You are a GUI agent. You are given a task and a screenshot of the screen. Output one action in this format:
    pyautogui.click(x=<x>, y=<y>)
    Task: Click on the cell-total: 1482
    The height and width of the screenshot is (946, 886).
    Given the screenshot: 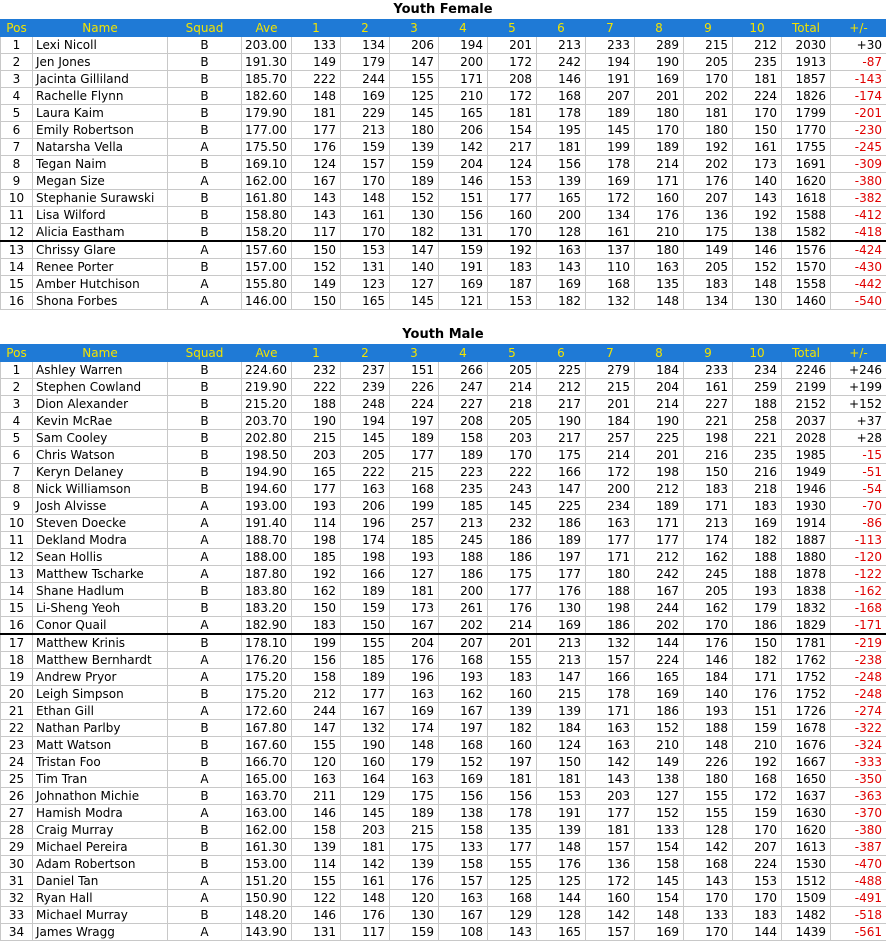 What is the action you would take?
    pyautogui.click(x=806, y=915)
    